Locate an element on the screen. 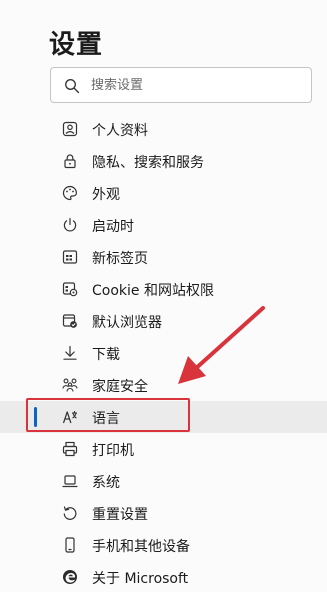 This screenshot has height=592, width=327. nav-item-language: 语言 is located at coordinates (163, 417).